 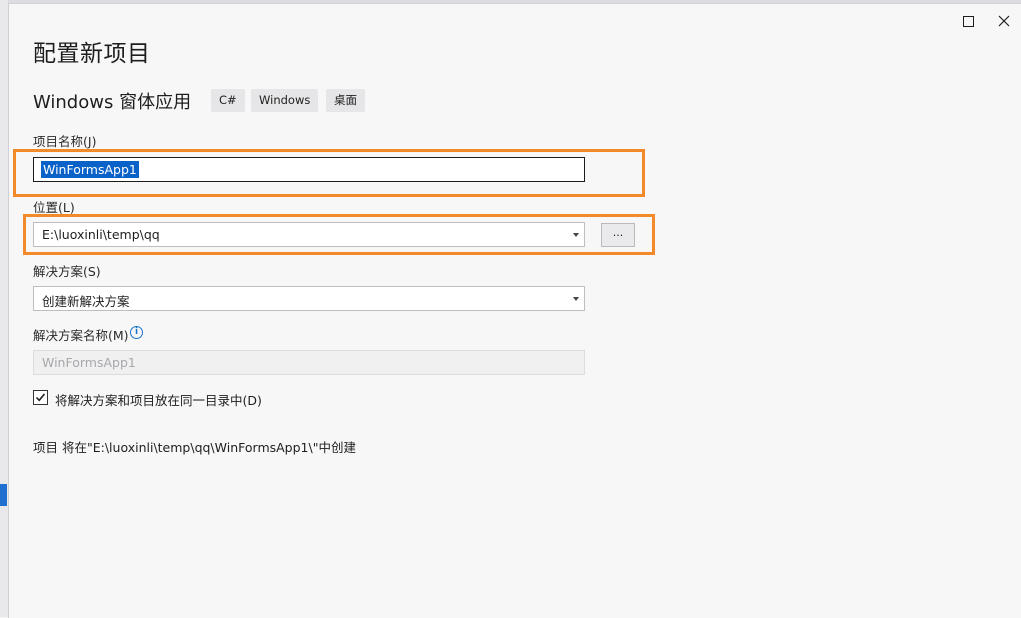 What do you see at coordinates (65, 141) in the screenshot?
I see `project-name-label: 项目名称(J)` at bounding box center [65, 141].